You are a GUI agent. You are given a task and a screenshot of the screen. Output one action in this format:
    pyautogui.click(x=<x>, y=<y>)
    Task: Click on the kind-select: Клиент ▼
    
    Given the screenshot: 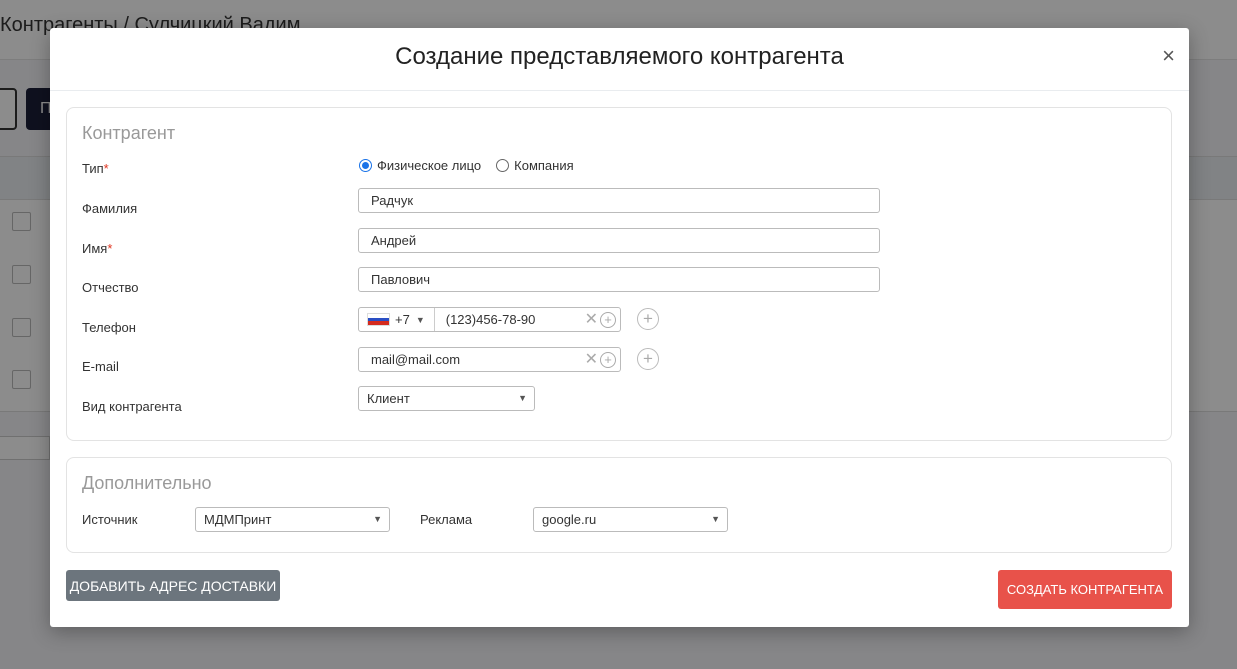 What is the action you would take?
    pyautogui.click(x=446, y=398)
    